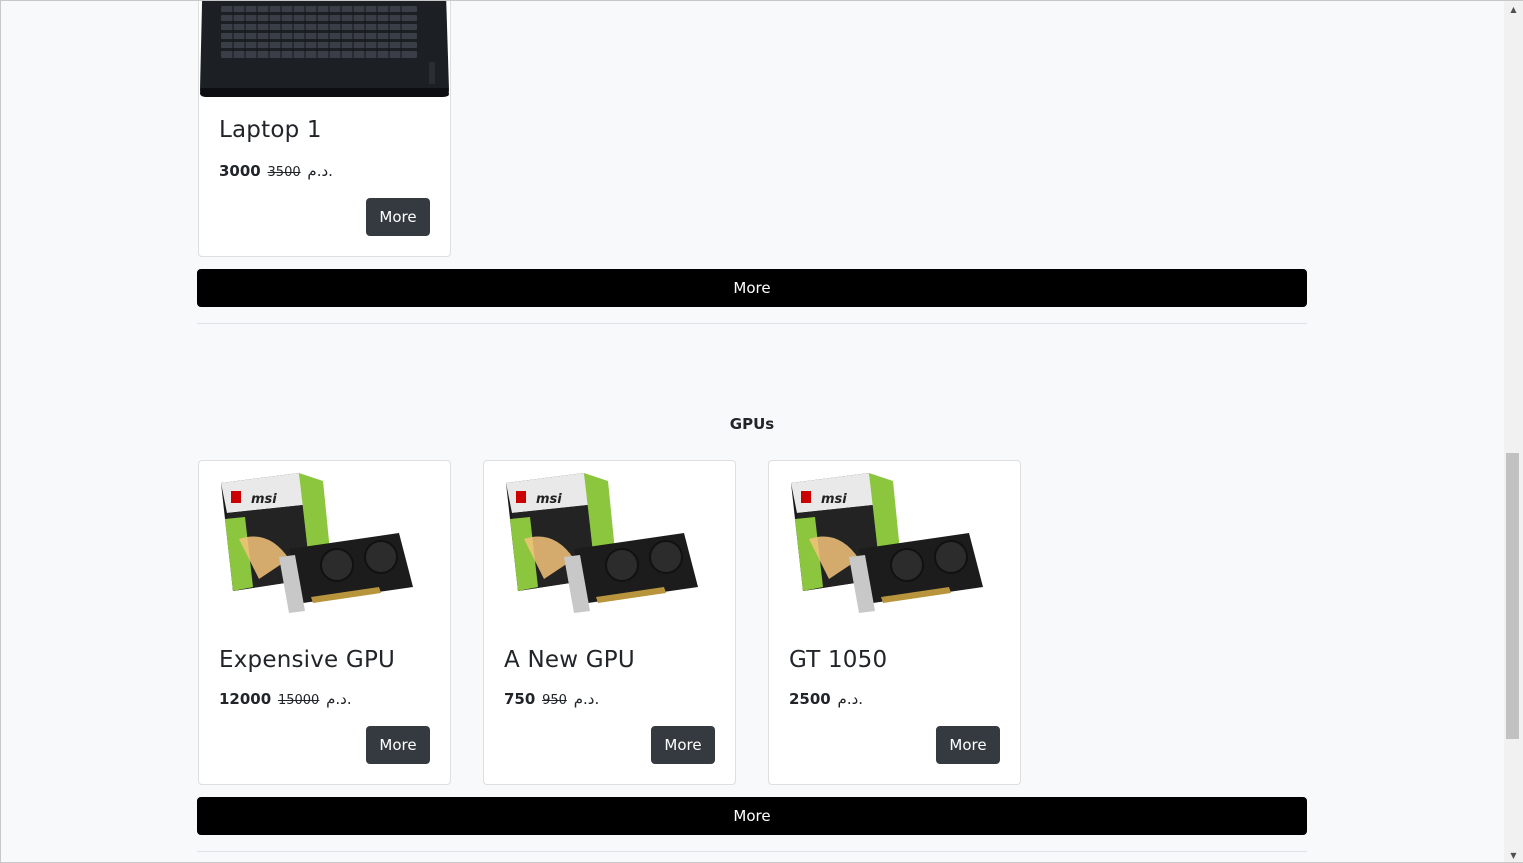  What do you see at coordinates (1513, 431) in the screenshot?
I see `vertical-scrollbar: ▲ ▼` at bounding box center [1513, 431].